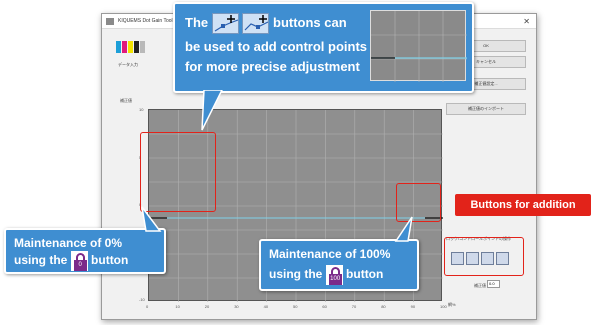 This screenshot has height=325, width=594. What do you see at coordinates (124, 47) in the screenshot?
I see `magenta-swatch` at bounding box center [124, 47].